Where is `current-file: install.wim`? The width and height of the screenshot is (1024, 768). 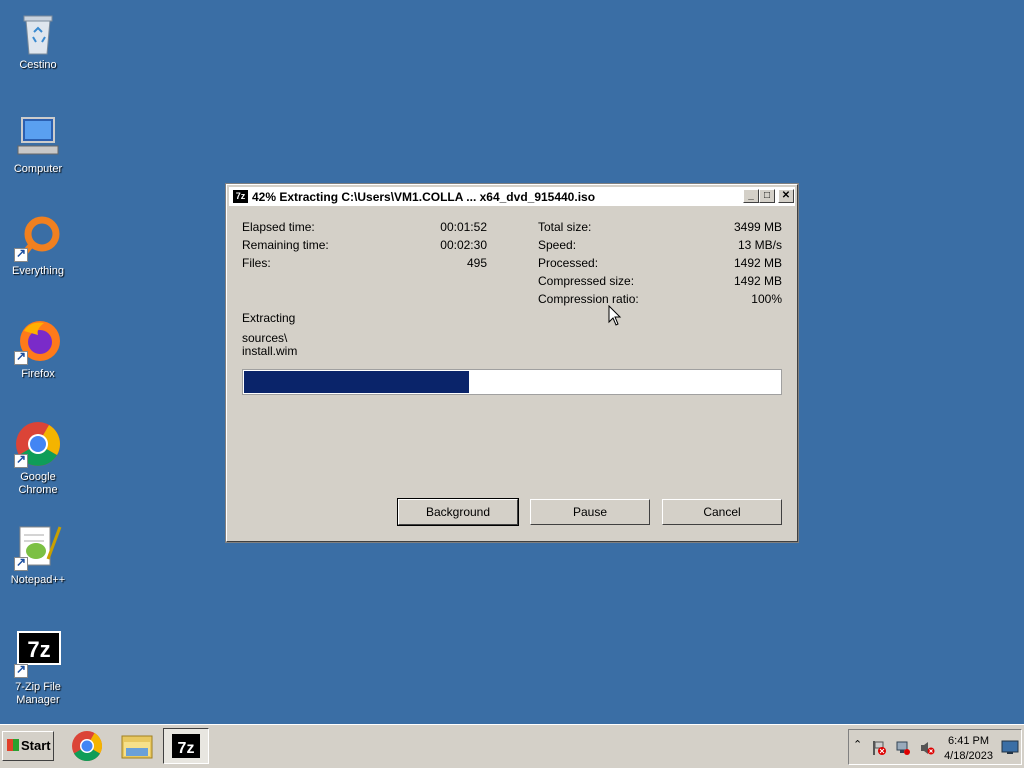 current-file: install.wim is located at coordinates (270, 351).